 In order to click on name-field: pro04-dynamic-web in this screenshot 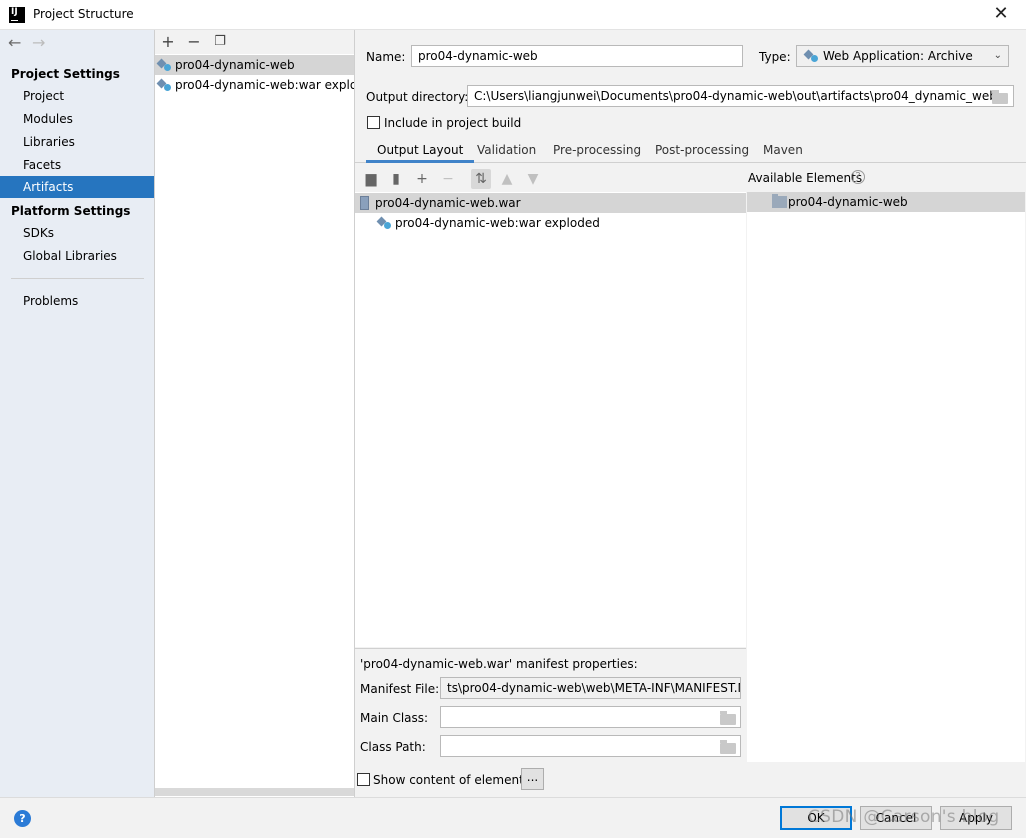, I will do `click(577, 56)`.